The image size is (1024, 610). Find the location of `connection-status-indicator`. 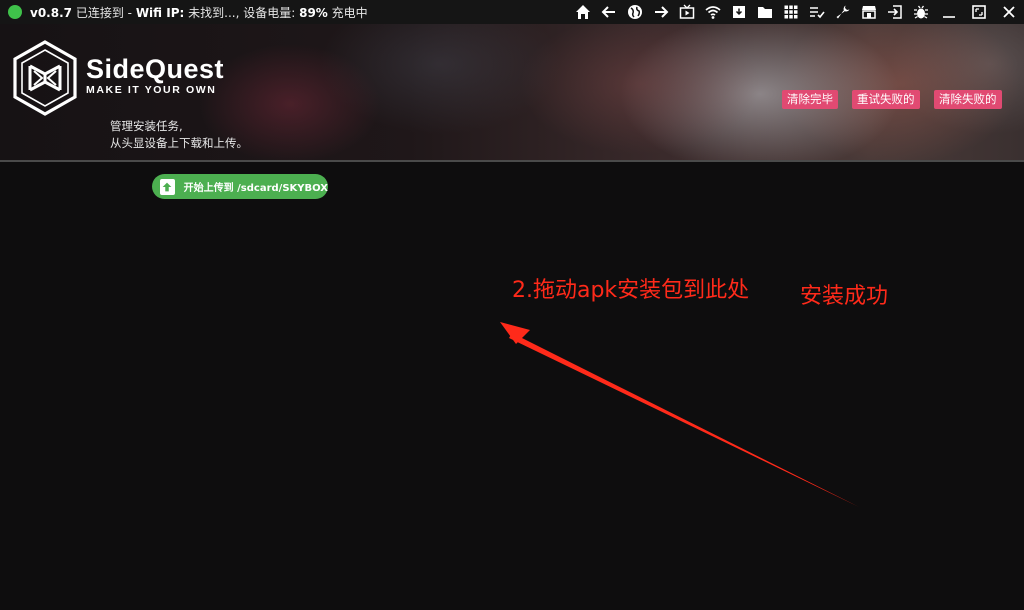

connection-status-indicator is located at coordinates (15, 12).